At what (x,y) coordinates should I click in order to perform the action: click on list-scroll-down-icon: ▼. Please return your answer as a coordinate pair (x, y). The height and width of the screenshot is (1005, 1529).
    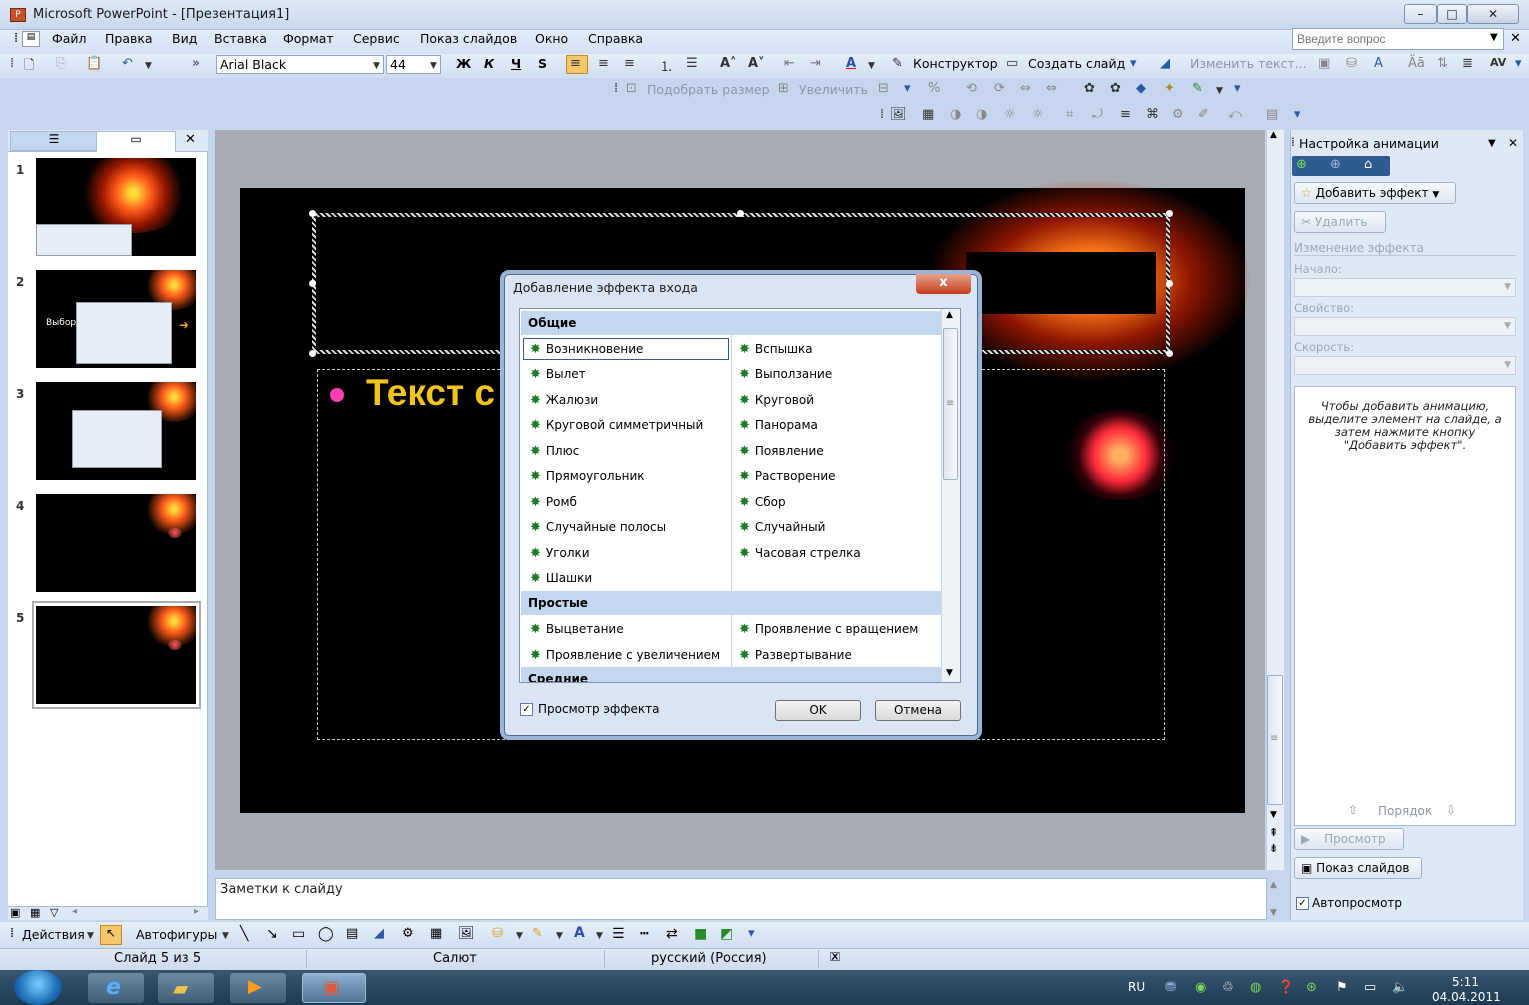
    Looking at the image, I should click on (949, 673).